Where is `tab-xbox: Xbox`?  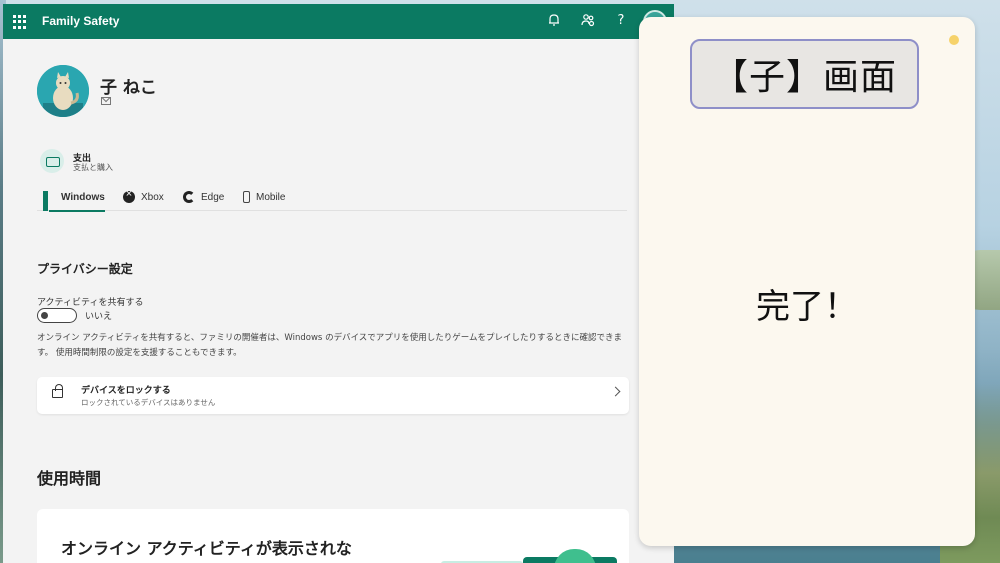
tab-xbox: Xbox is located at coordinates (143, 197).